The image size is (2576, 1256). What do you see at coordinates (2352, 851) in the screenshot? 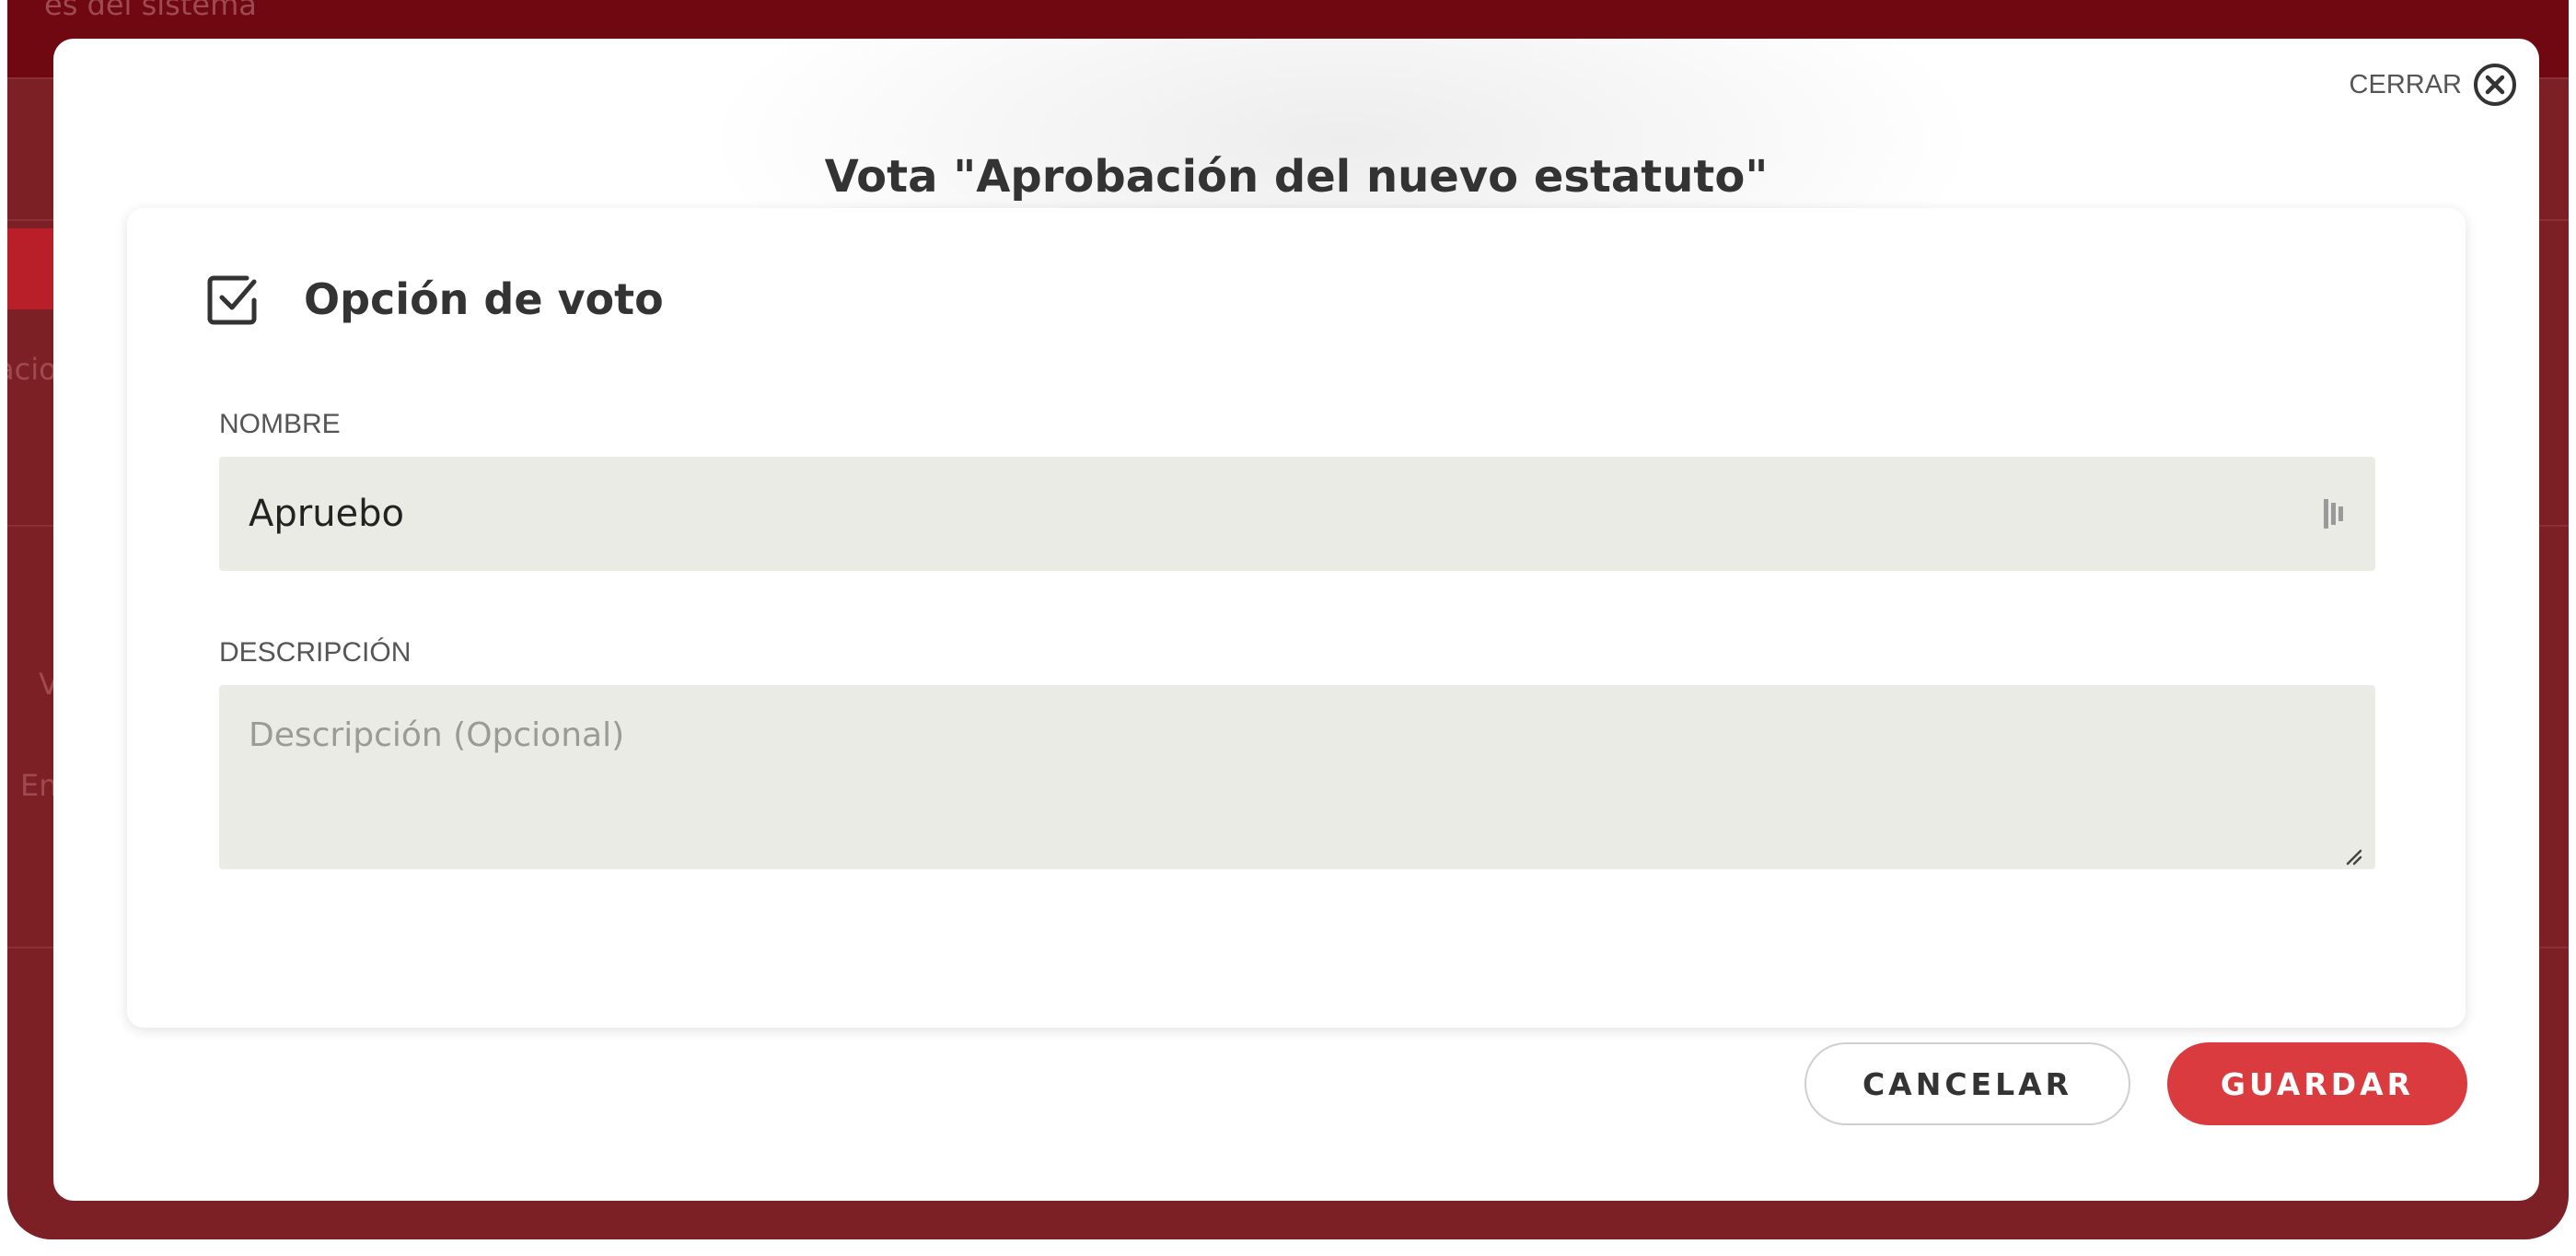
I see `resize-handle-icon` at bounding box center [2352, 851].